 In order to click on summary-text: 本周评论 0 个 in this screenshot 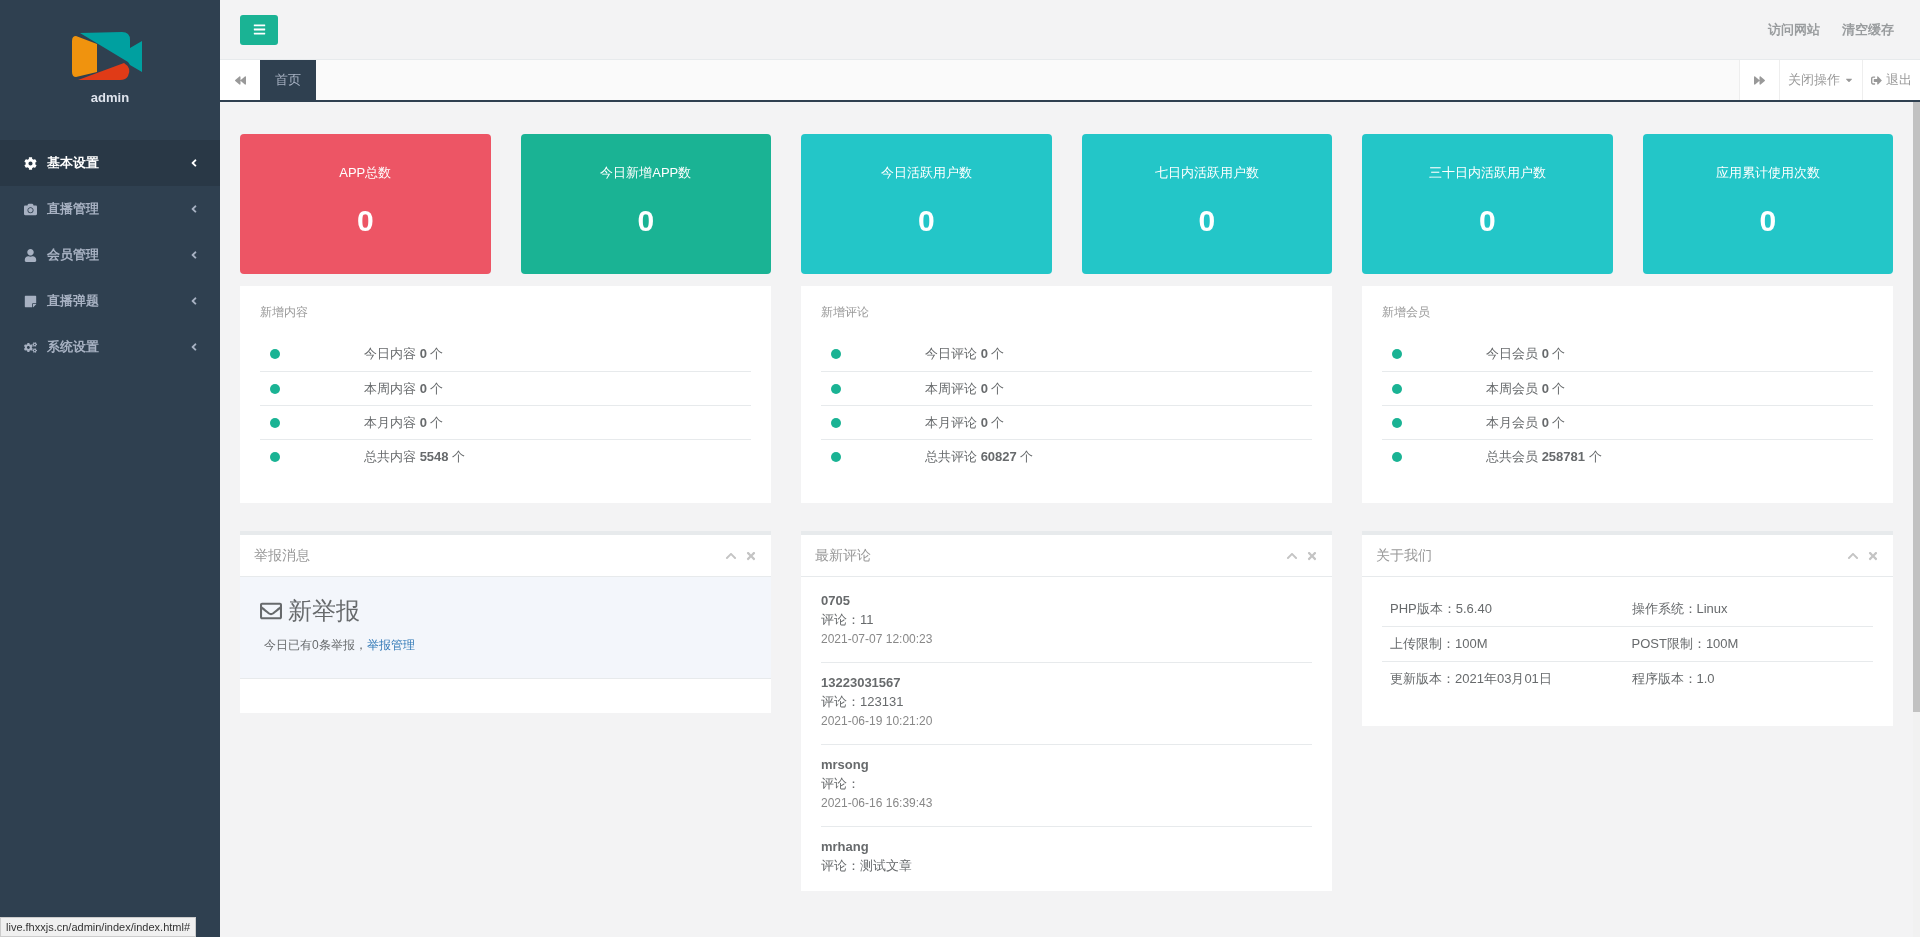, I will do `click(965, 388)`.